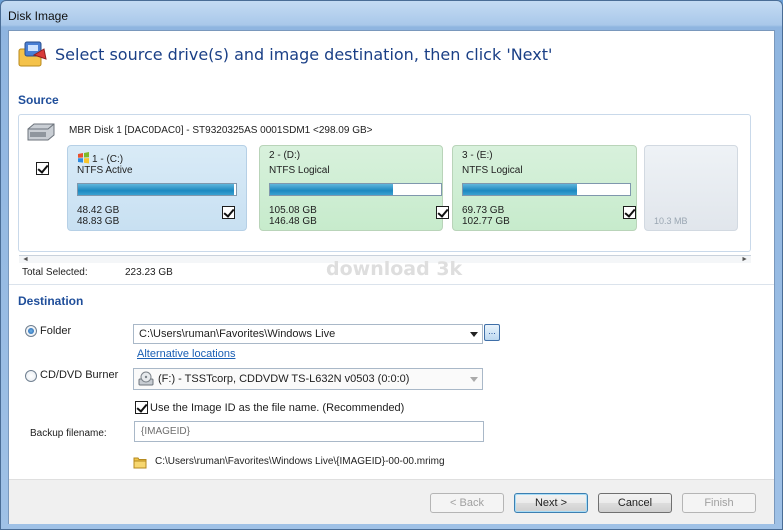 Image resolution: width=783 pixels, height=530 pixels. I want to click on partition-e: 3 - (E:) NTFS Logical 69.73 GB 102.77 GB, so click(544, 188).